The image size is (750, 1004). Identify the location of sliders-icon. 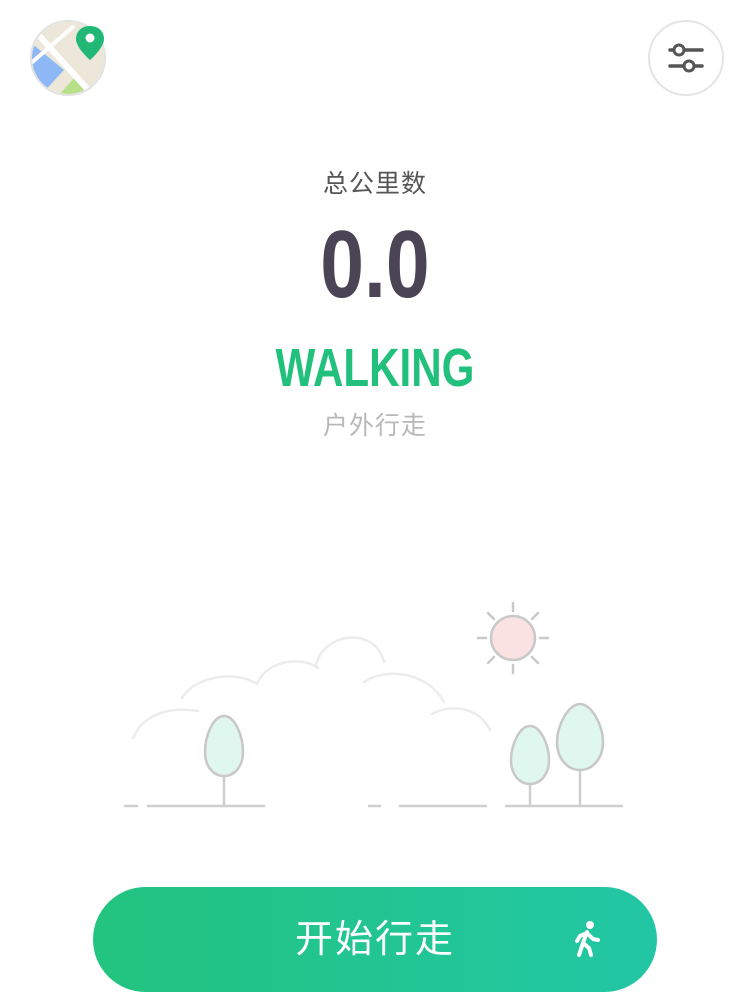
(686, 58).